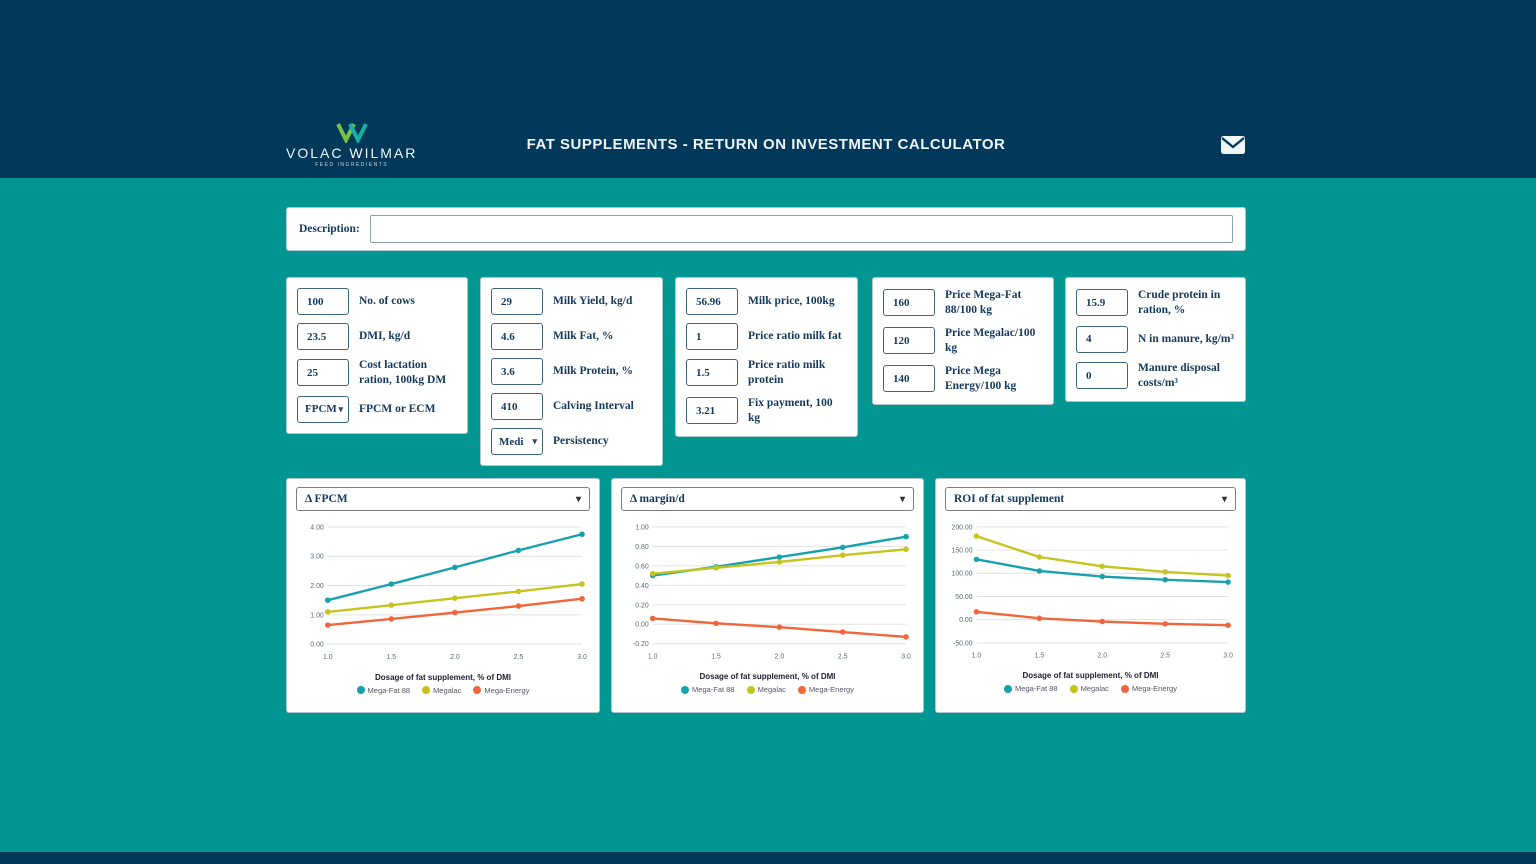 This screenshot has width=1536, height=864. Describe the element at coordinates (351, 145) in the screenshot. I see `logo: VOLAC WILMAR FEED INGREDIENTS` at that location.